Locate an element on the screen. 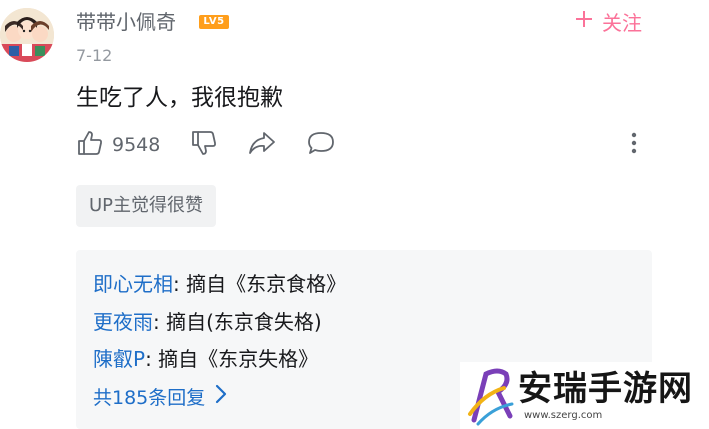 The width and height of the screenshot is (709, 429). comment-date: 7-12 is located at coordinates (94, 55).